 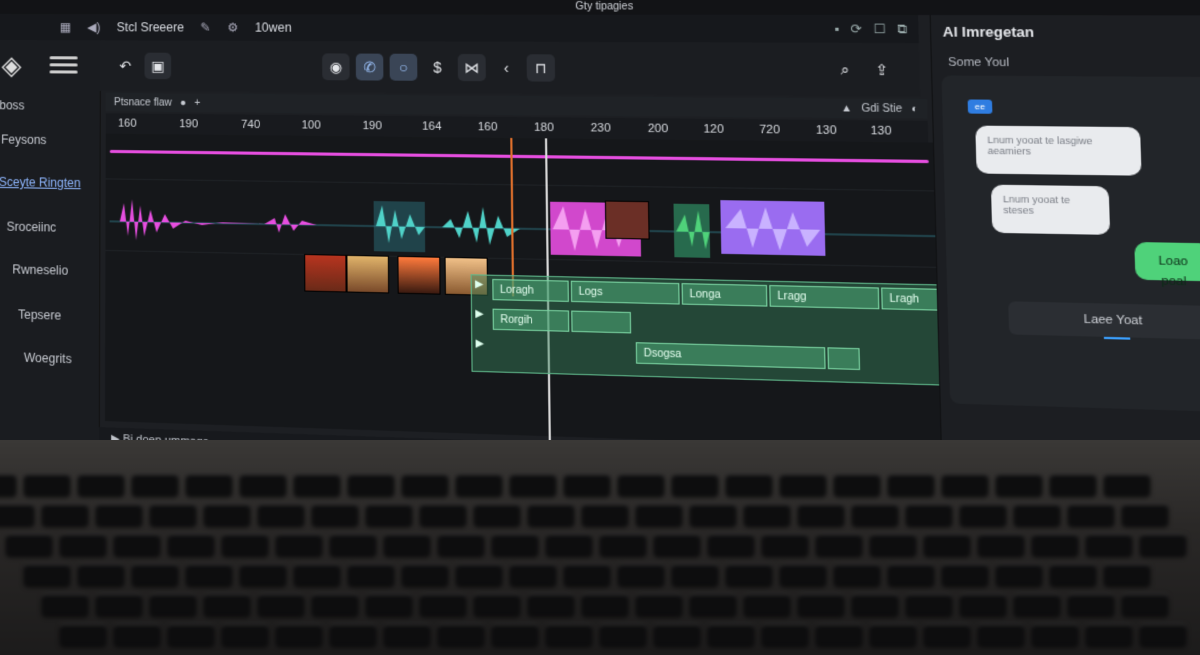 What do you see at coordinates (847, 108) in the screenshot?
I see `triangle-up-icon: ▲` at bounding box center [847, 108].